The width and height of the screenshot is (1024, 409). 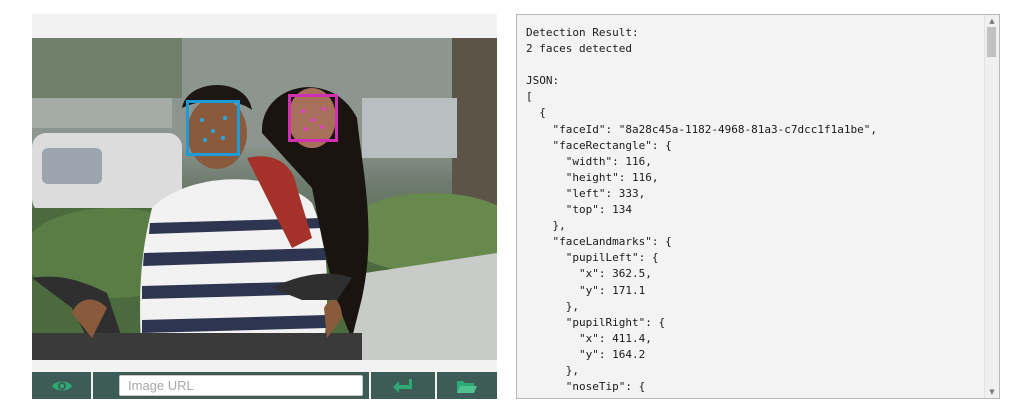 I want to click on submit-url-button, so click(x=403, y=385).